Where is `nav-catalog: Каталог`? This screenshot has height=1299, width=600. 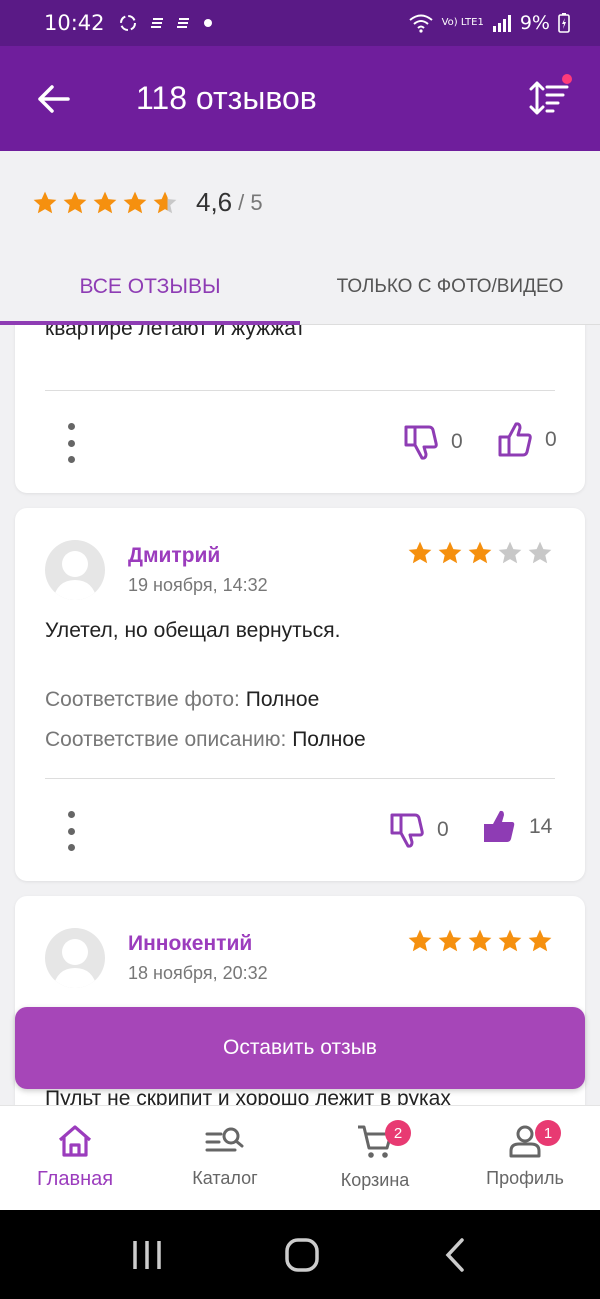 nav-catalog: Каталог is located at coordinates (225, 1158).